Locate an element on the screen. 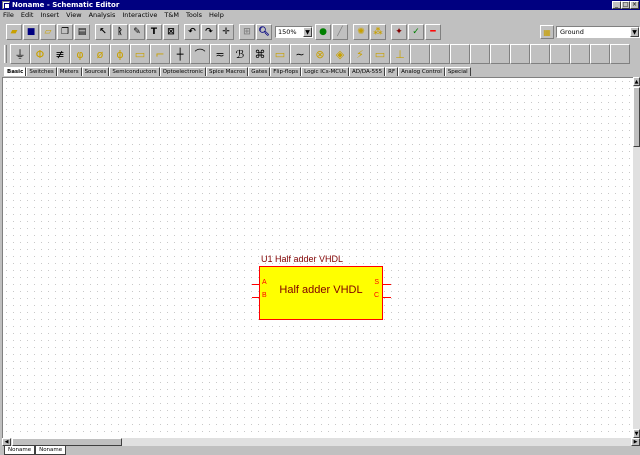 The image size is (640, 455). tab-meters: Meters is located at coordinates (69, 71).